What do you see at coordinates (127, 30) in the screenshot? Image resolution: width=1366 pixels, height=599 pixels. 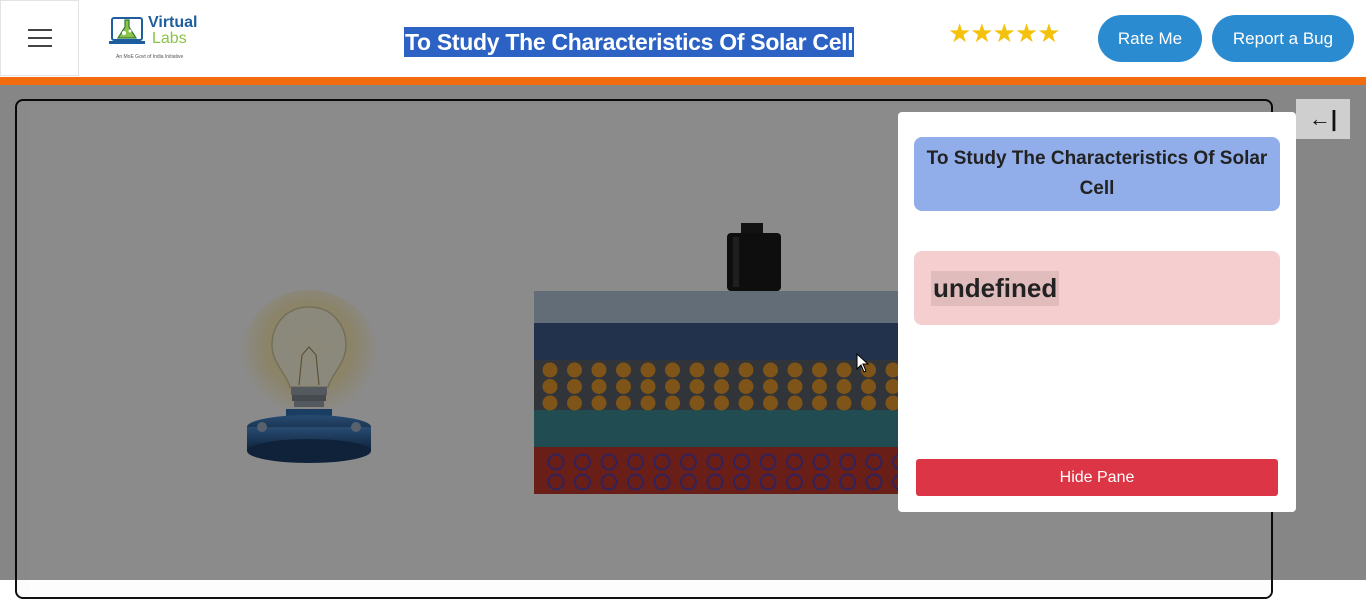 I see `flask-icon` at bounding box center [127, 30].